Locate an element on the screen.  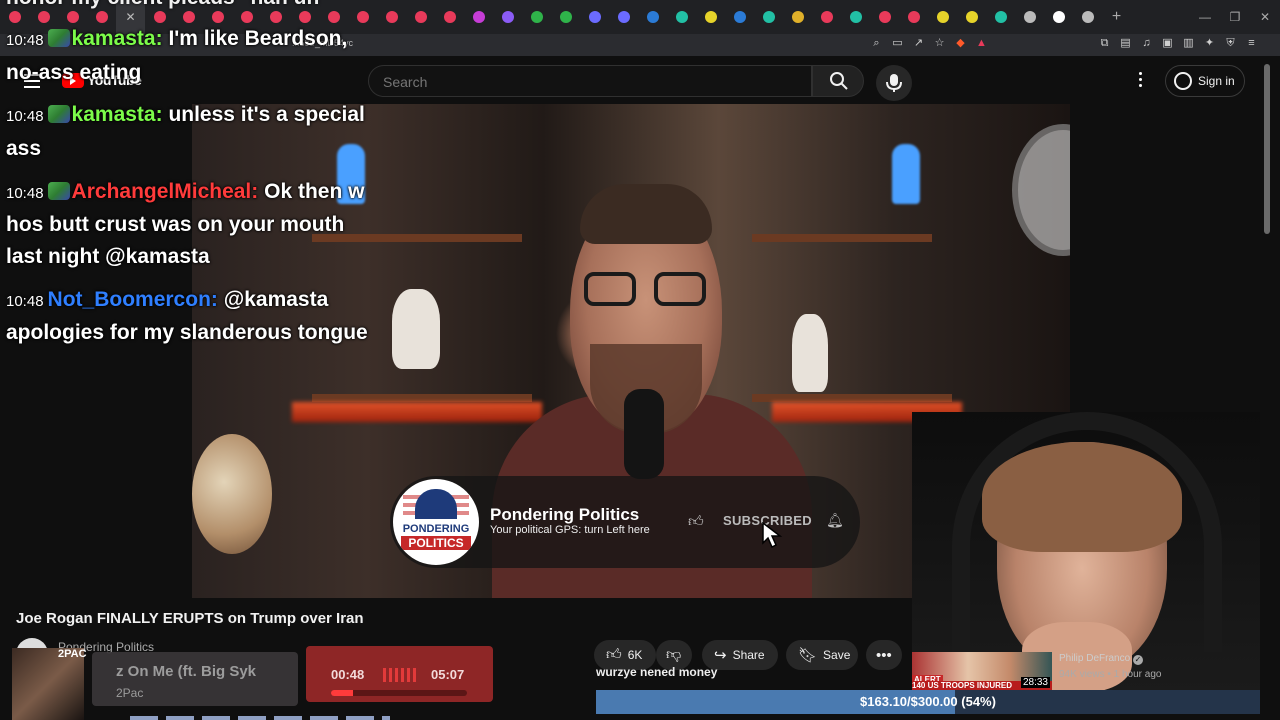
song-elapsed: 00:48 is located at coordinates (348, 674).